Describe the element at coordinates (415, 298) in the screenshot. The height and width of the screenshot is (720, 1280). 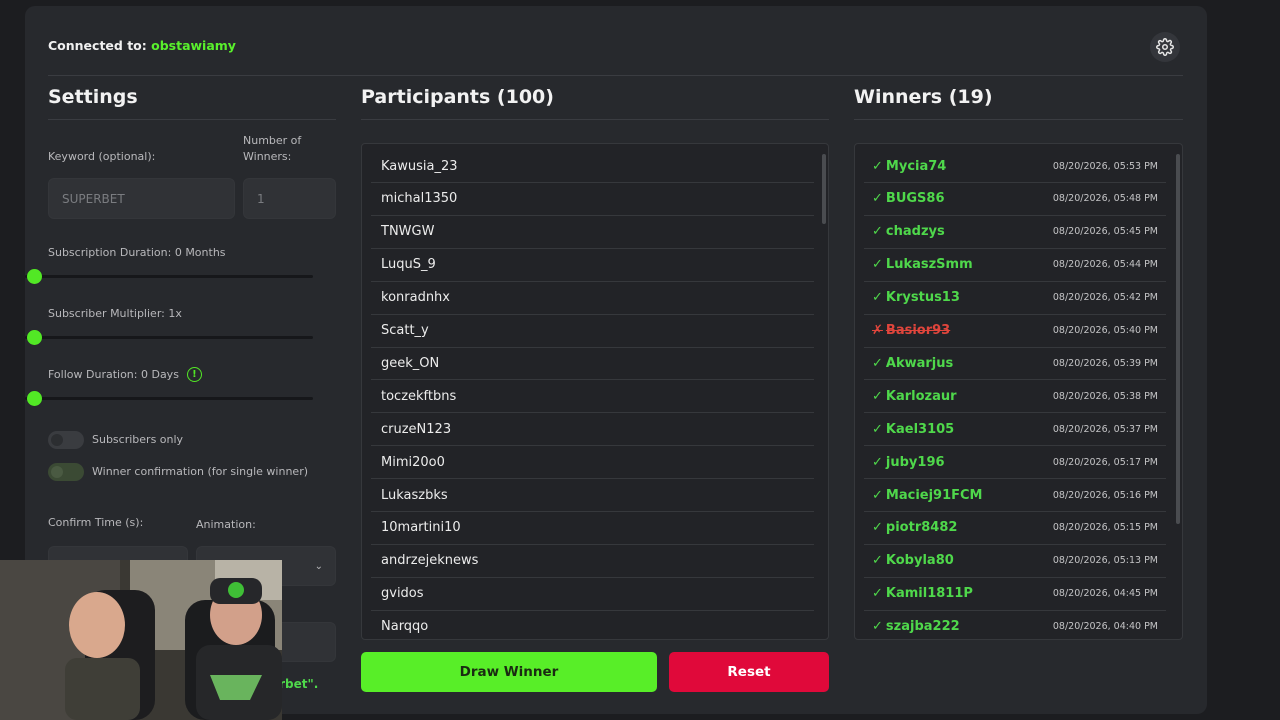
I see `participant-name: konradnhx` at that location.